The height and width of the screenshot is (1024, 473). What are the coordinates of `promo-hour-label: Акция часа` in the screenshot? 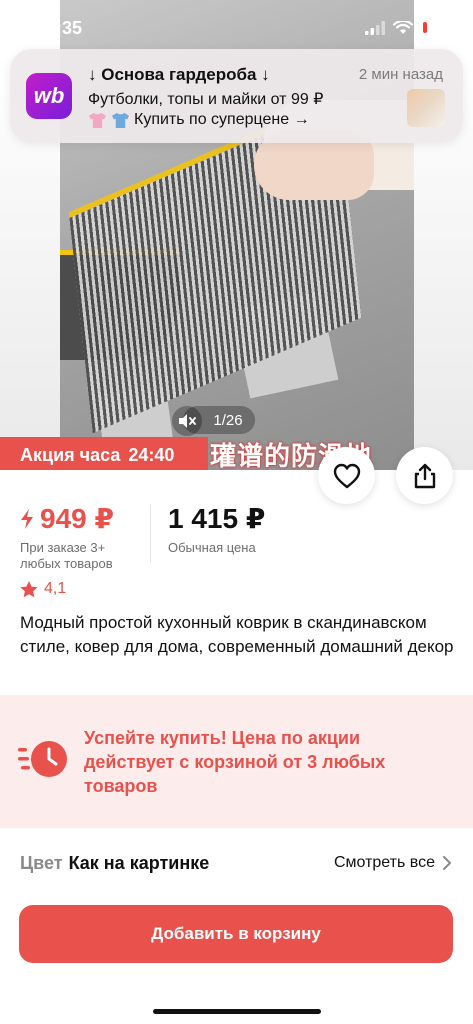 It's located at (70, 454).